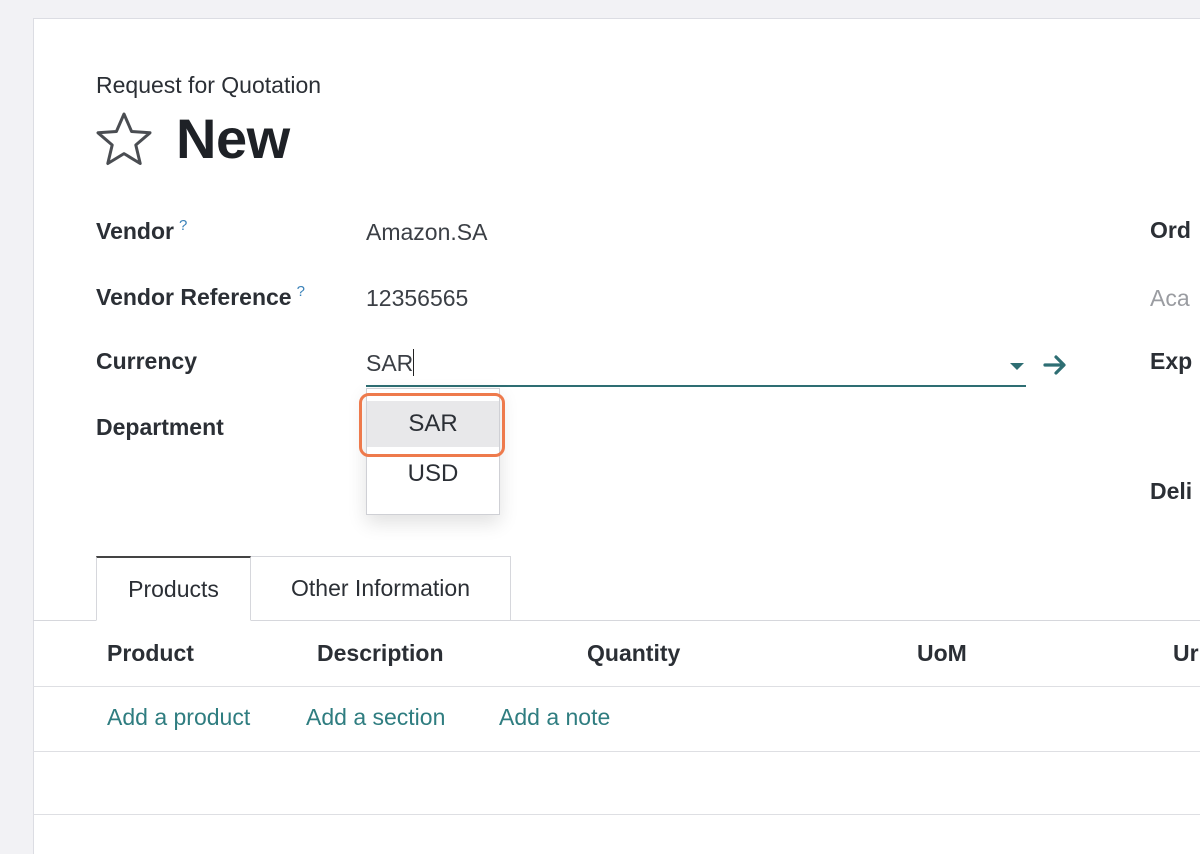 The height and width of the screenshot is (854, 1200). What do you see at coordinates (942, 653) in the screenshot?
I see `column-uom: UoM` at bounding box center [942, 653].